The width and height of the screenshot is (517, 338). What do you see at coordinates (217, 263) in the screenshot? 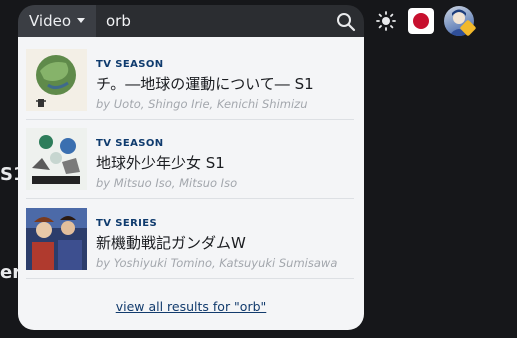
I see `result-authors: by Yoshiyuki Tomino, Katsuyuki Sumisawa` at bounding box center [217, 263].